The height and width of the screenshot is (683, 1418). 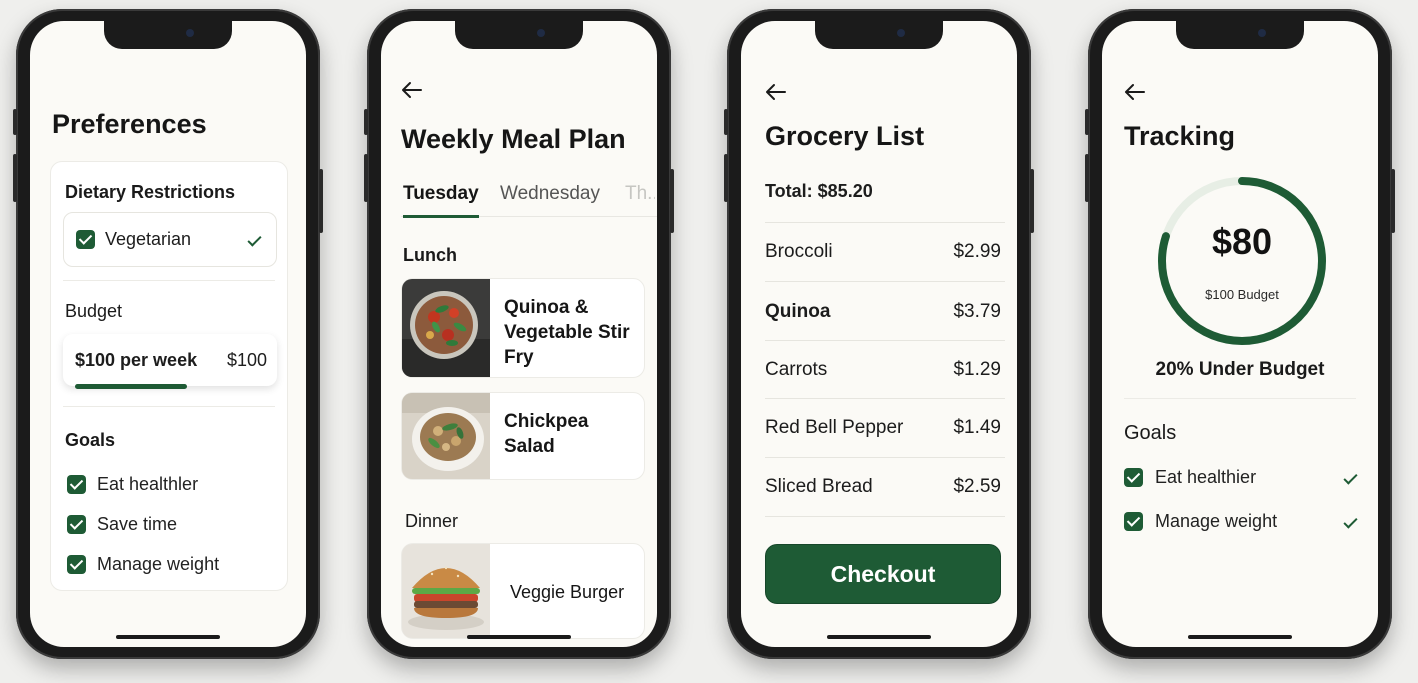 What do you see at coordinates (977, 311) in the screenshot?
I see `grocery-item-price: $3.79` at bounding box center [977, 311].